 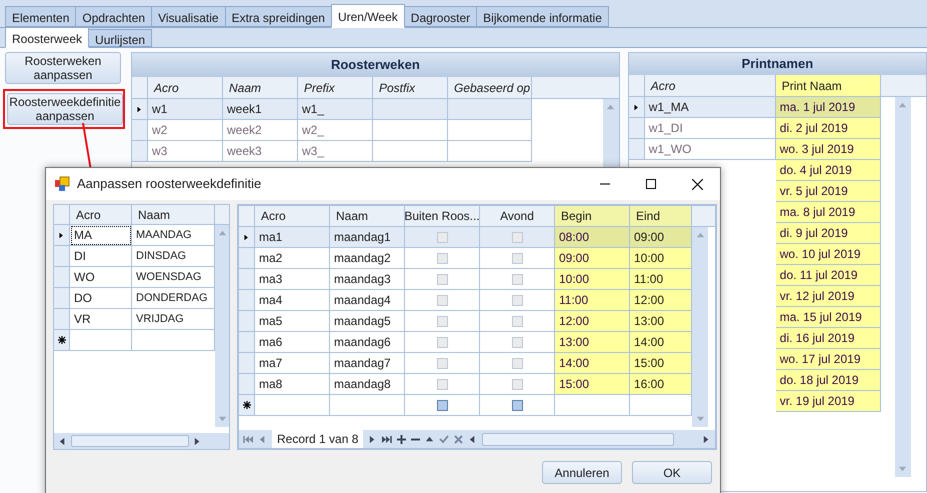 I want to click on table-cell: di. 9 jul 2019, so click(x=828, y=233).